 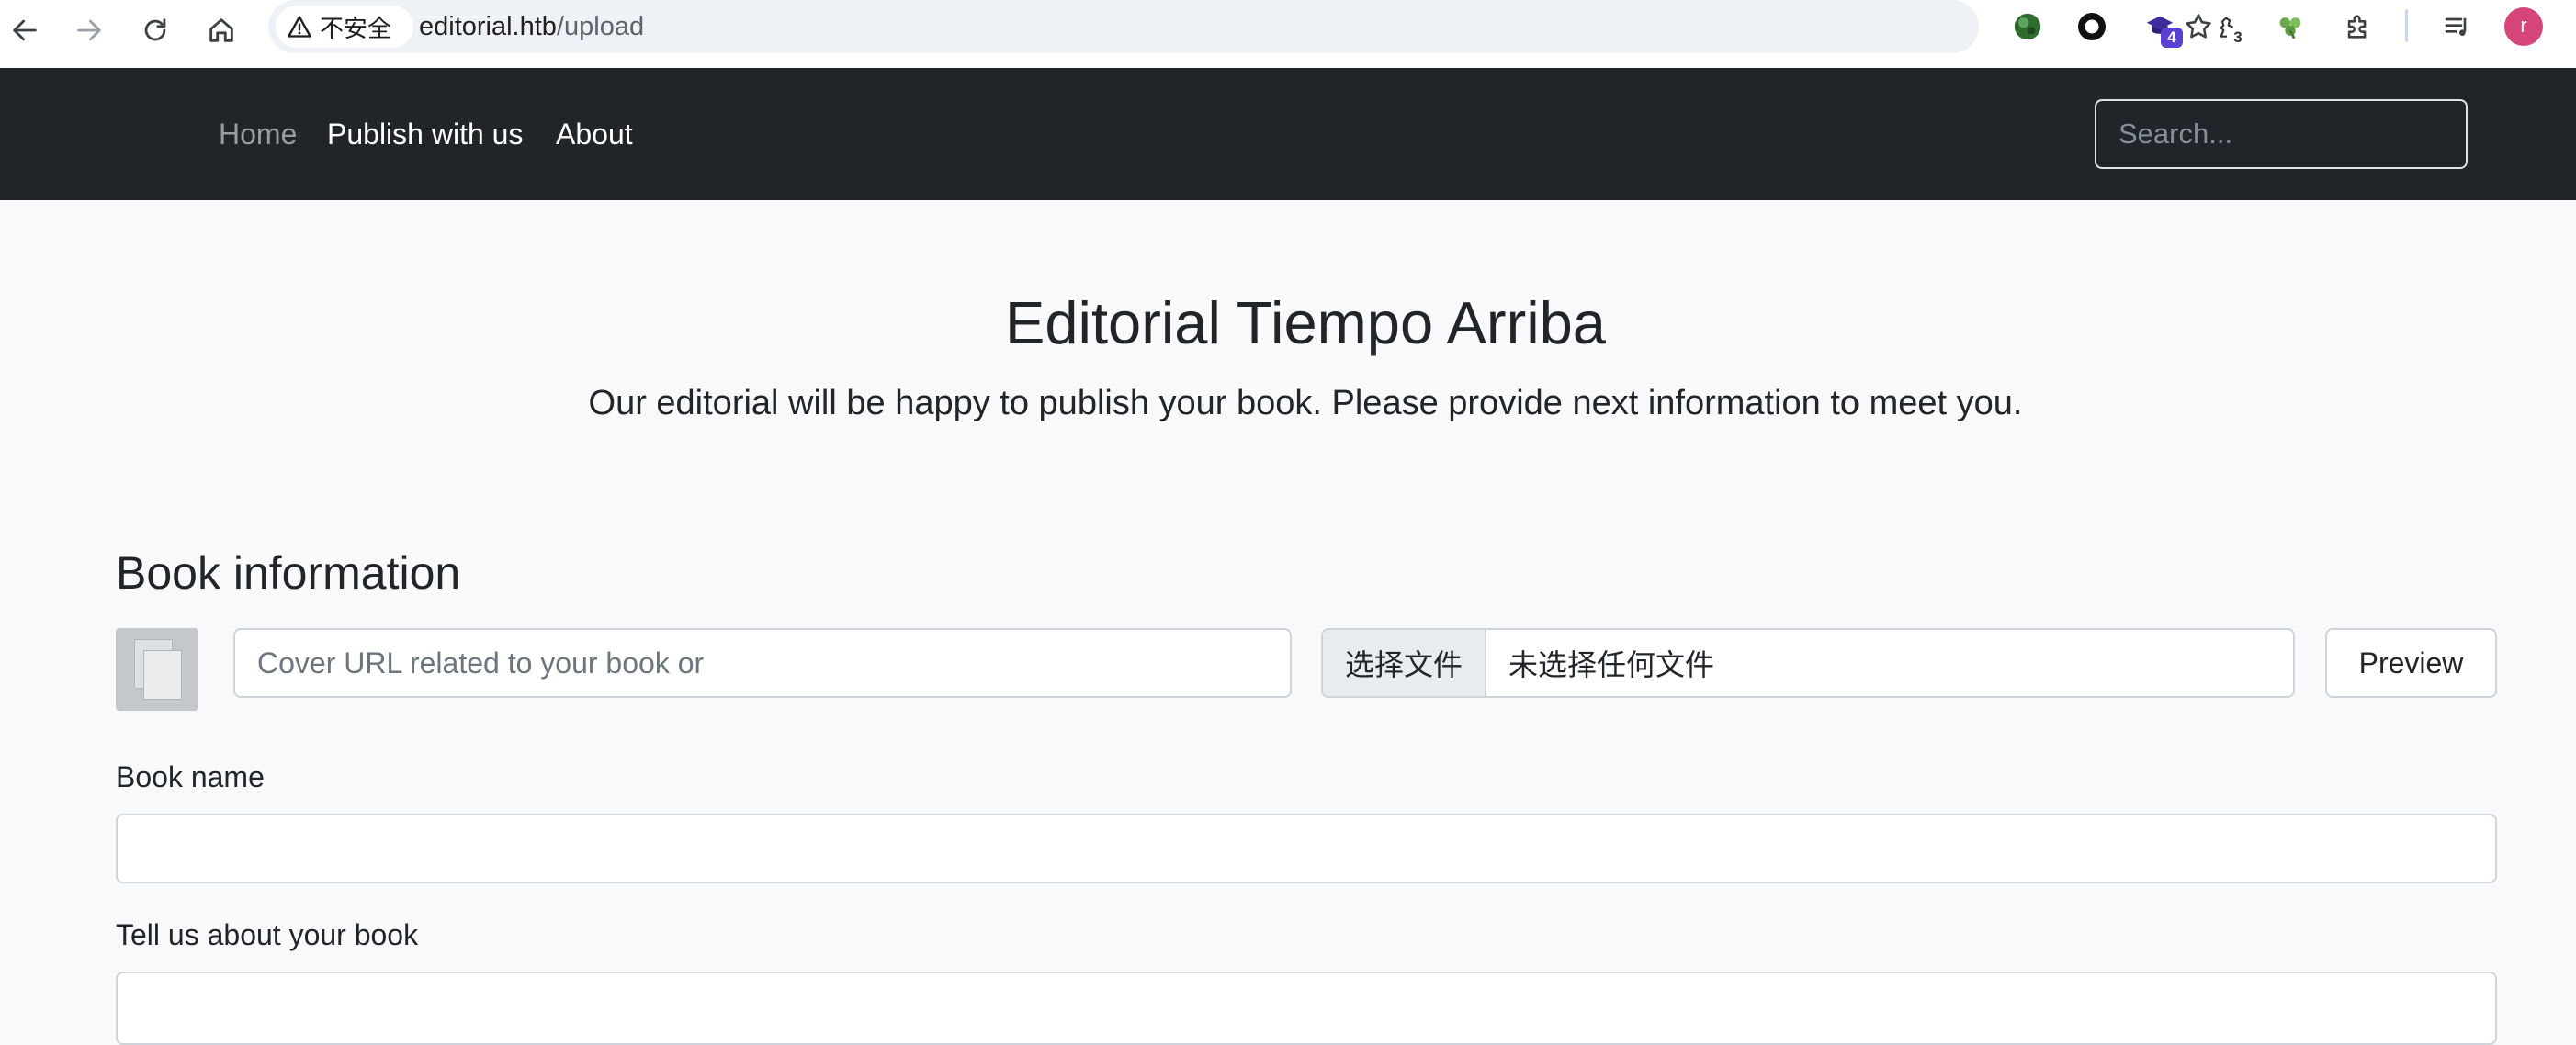 What do you see at coordinates (2358, 27) in the screenshot?
I see `puzzle-extensions-icon` at bounding box center [2358, 27].